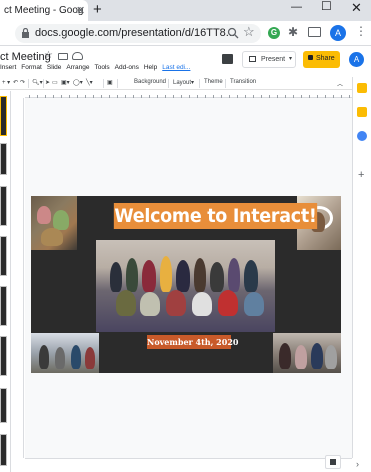 This screenshot has height=472, width=371. I want to click on comment-add-icon: ▣, so click(110, 82).